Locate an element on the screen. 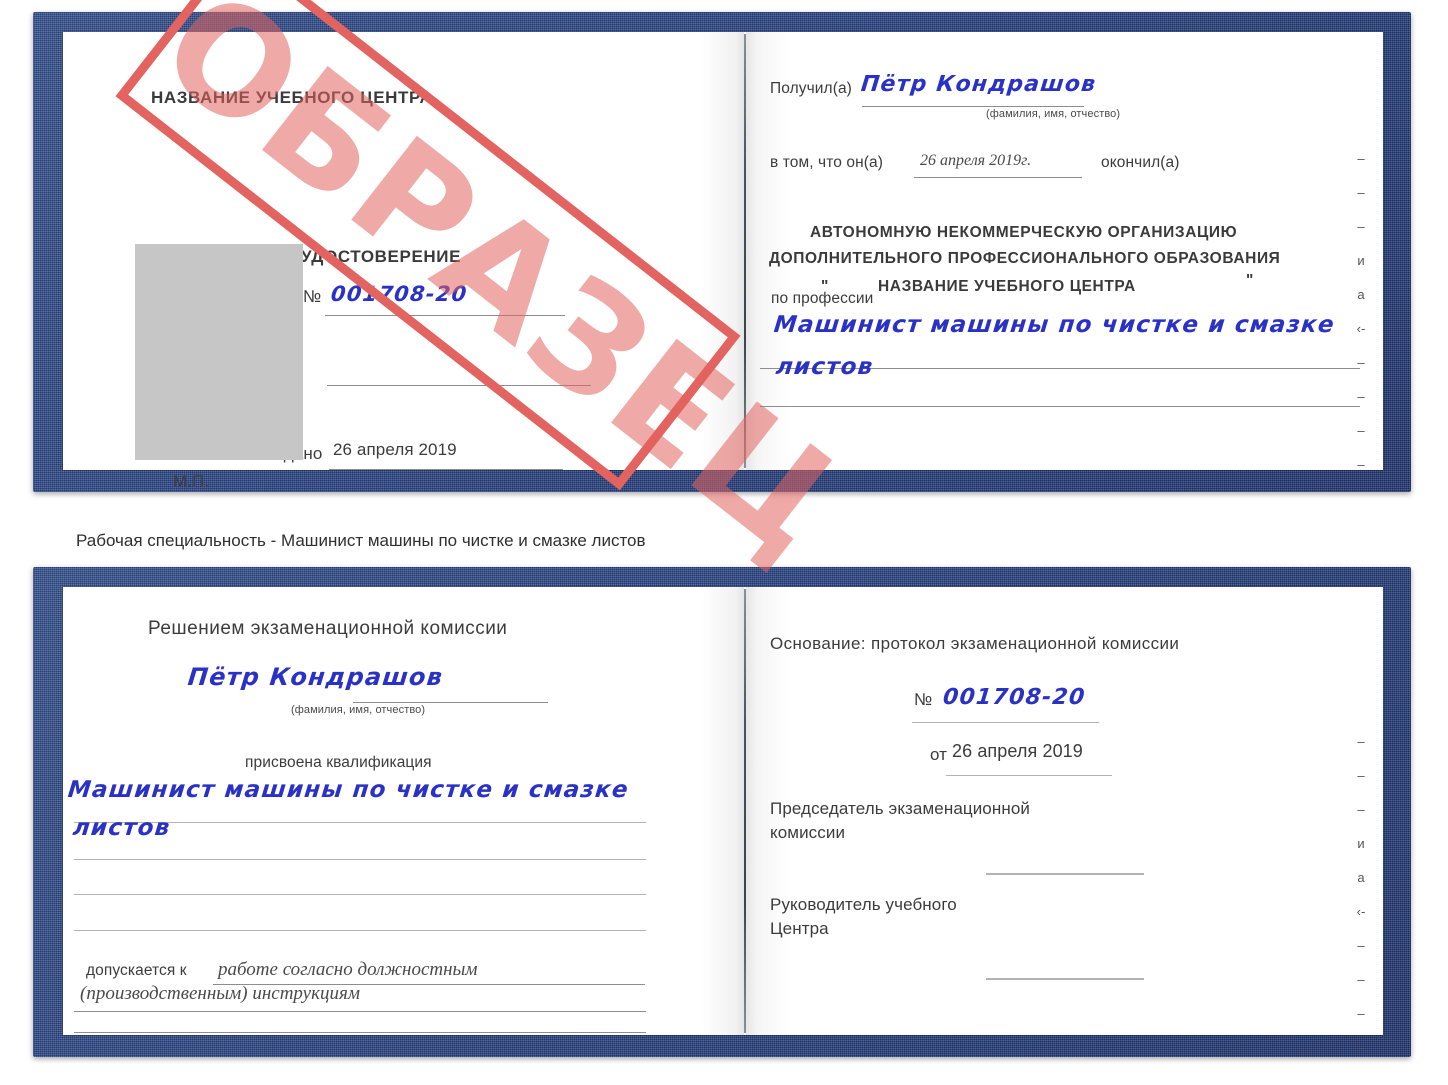 Image resolution: width=1448 pixels, height=1085 pixels. commission-decision-heading: Решением экзаменационной комиссии is located at coordinates (328, 628).